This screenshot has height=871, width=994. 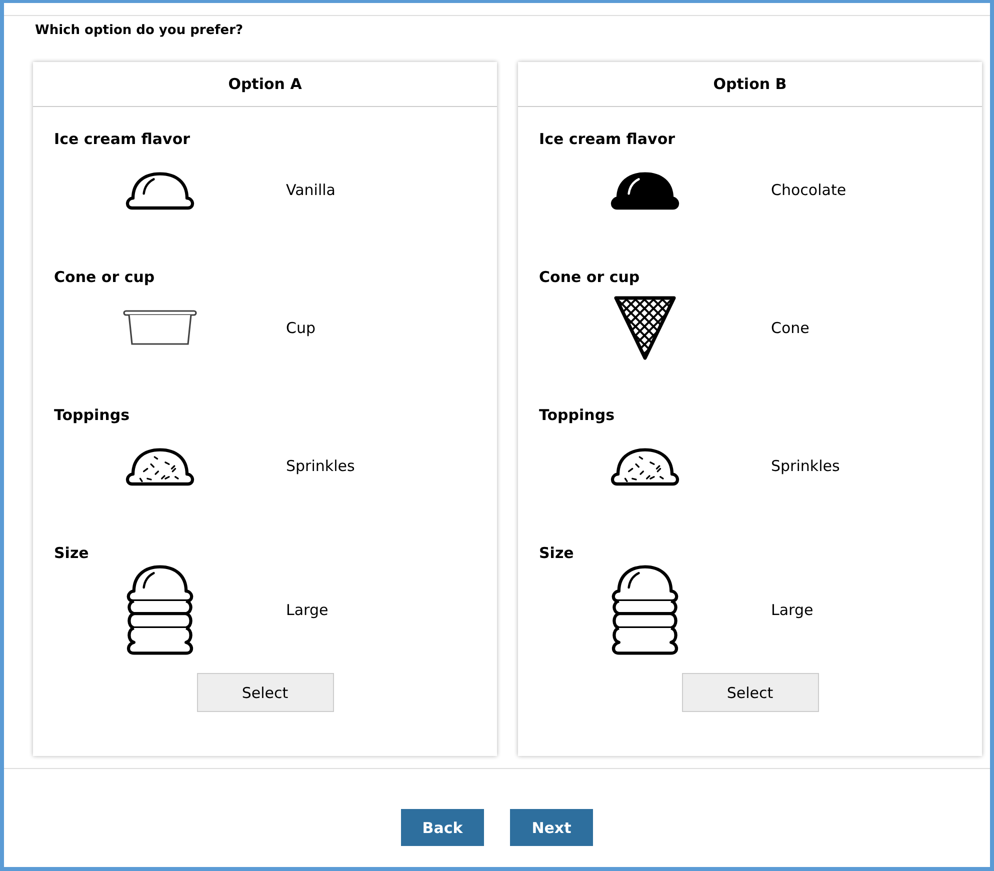 What do you see at coordinates (160, 328) in the screenshot?
I see `cup-icon` at bounding box center [160, 328].